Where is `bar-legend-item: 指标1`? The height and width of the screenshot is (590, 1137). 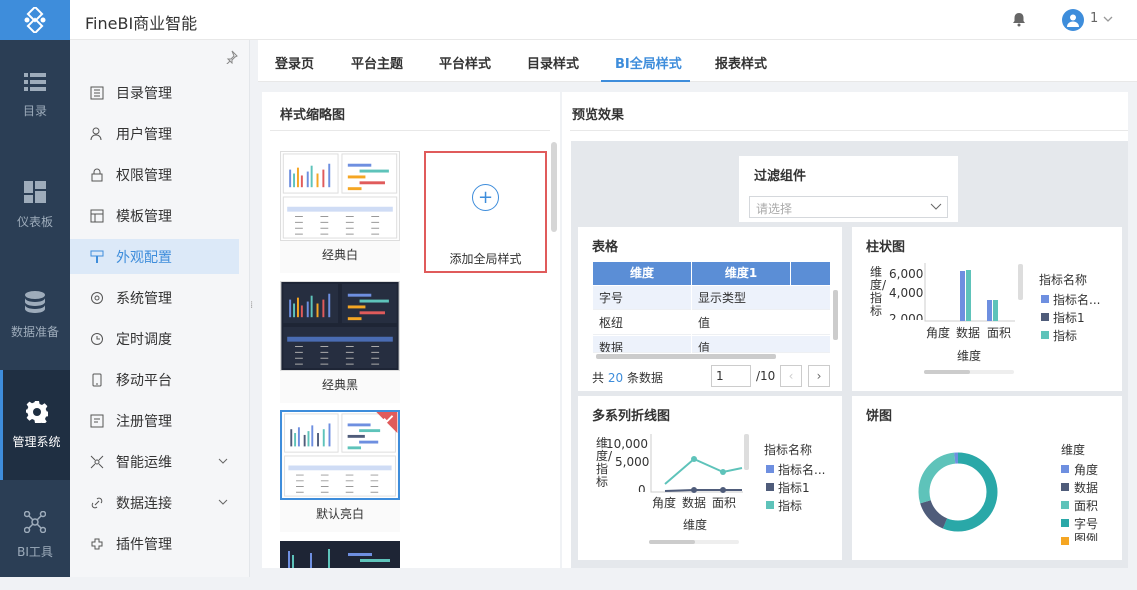
bar-legend-item: 指标1 is located at coordinates (1069, 318).